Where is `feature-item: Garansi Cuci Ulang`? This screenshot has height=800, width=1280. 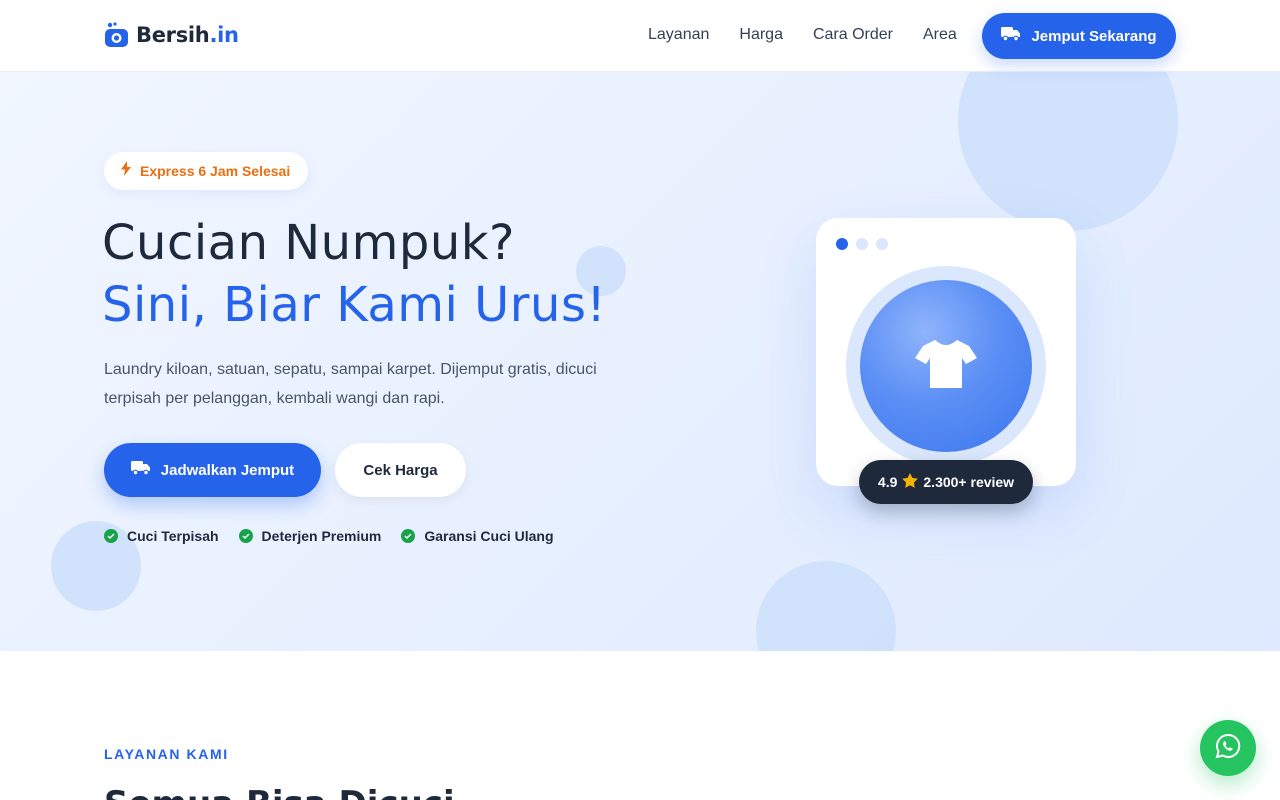
feature-item: Garansi Cuci Ulang is located at coordinates (477, 536).